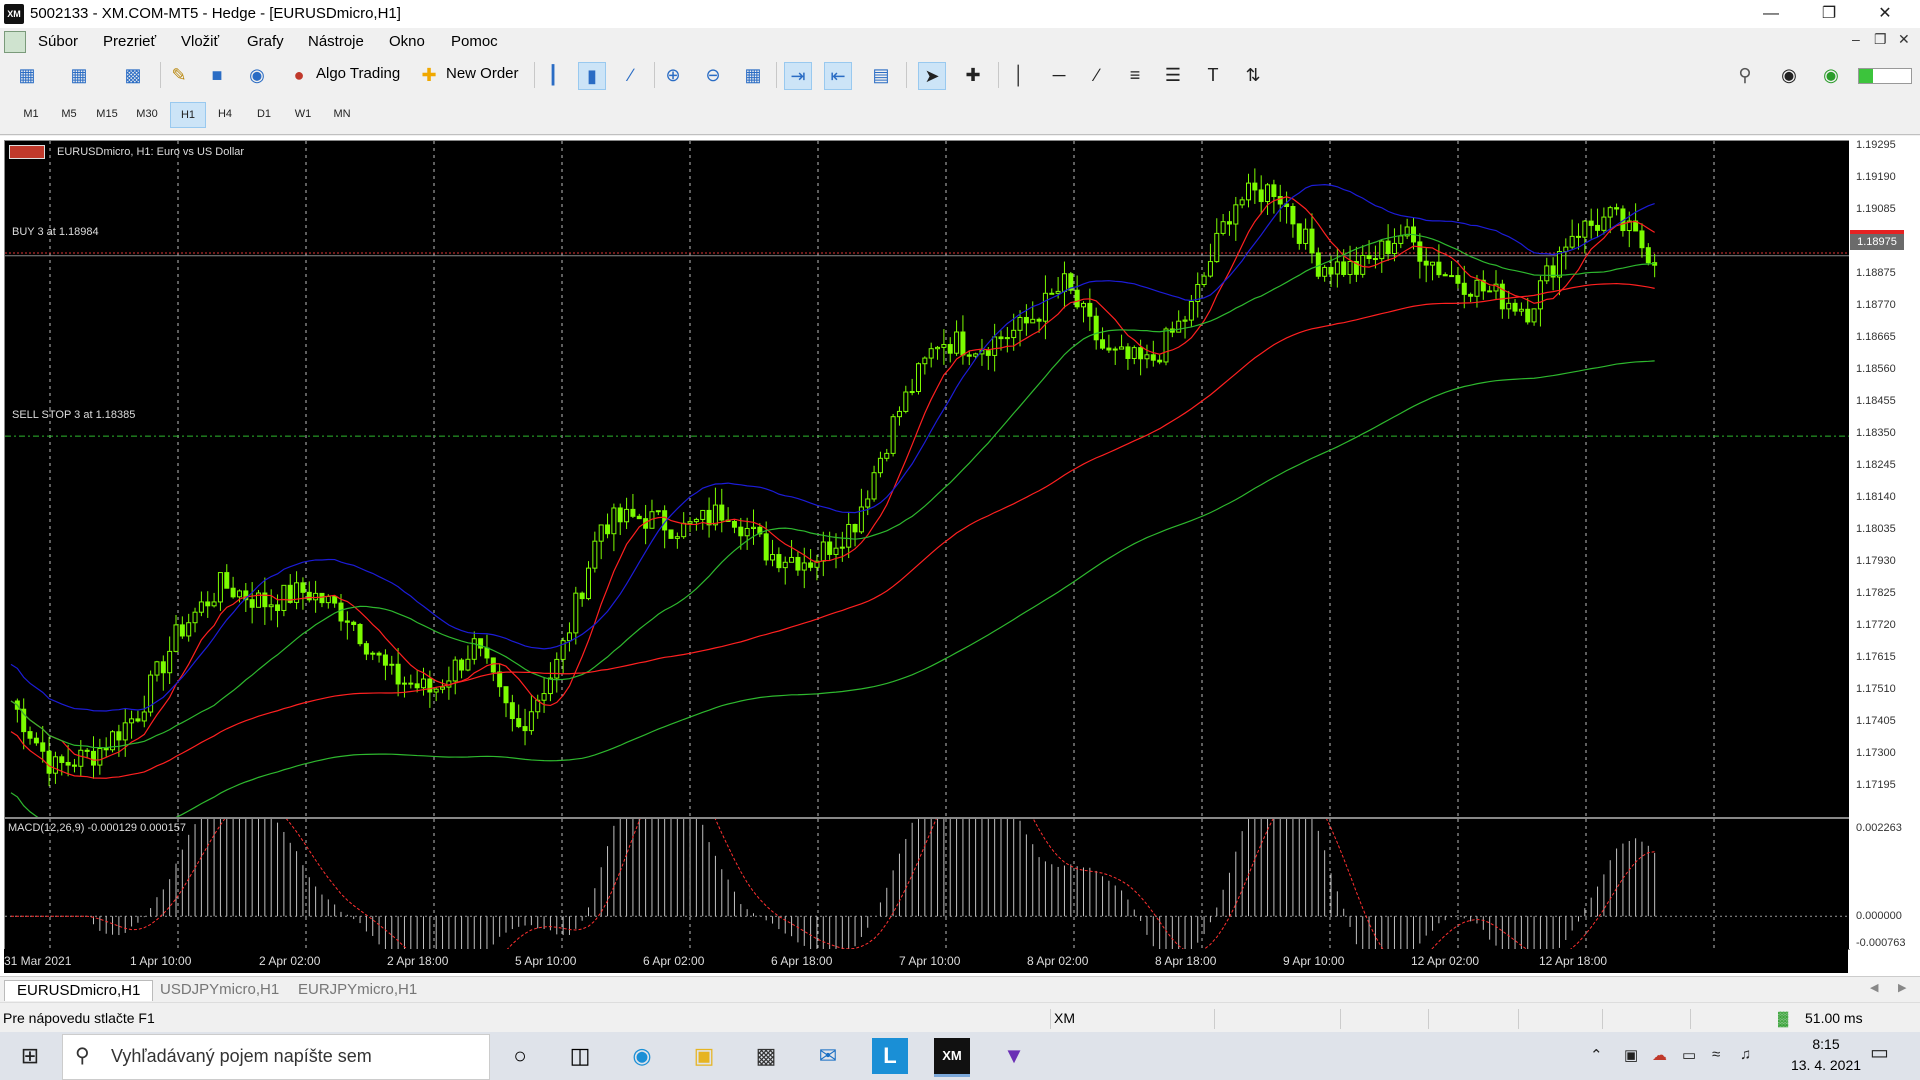  I want to click on templates-icon: ▤, so click(881, 75).